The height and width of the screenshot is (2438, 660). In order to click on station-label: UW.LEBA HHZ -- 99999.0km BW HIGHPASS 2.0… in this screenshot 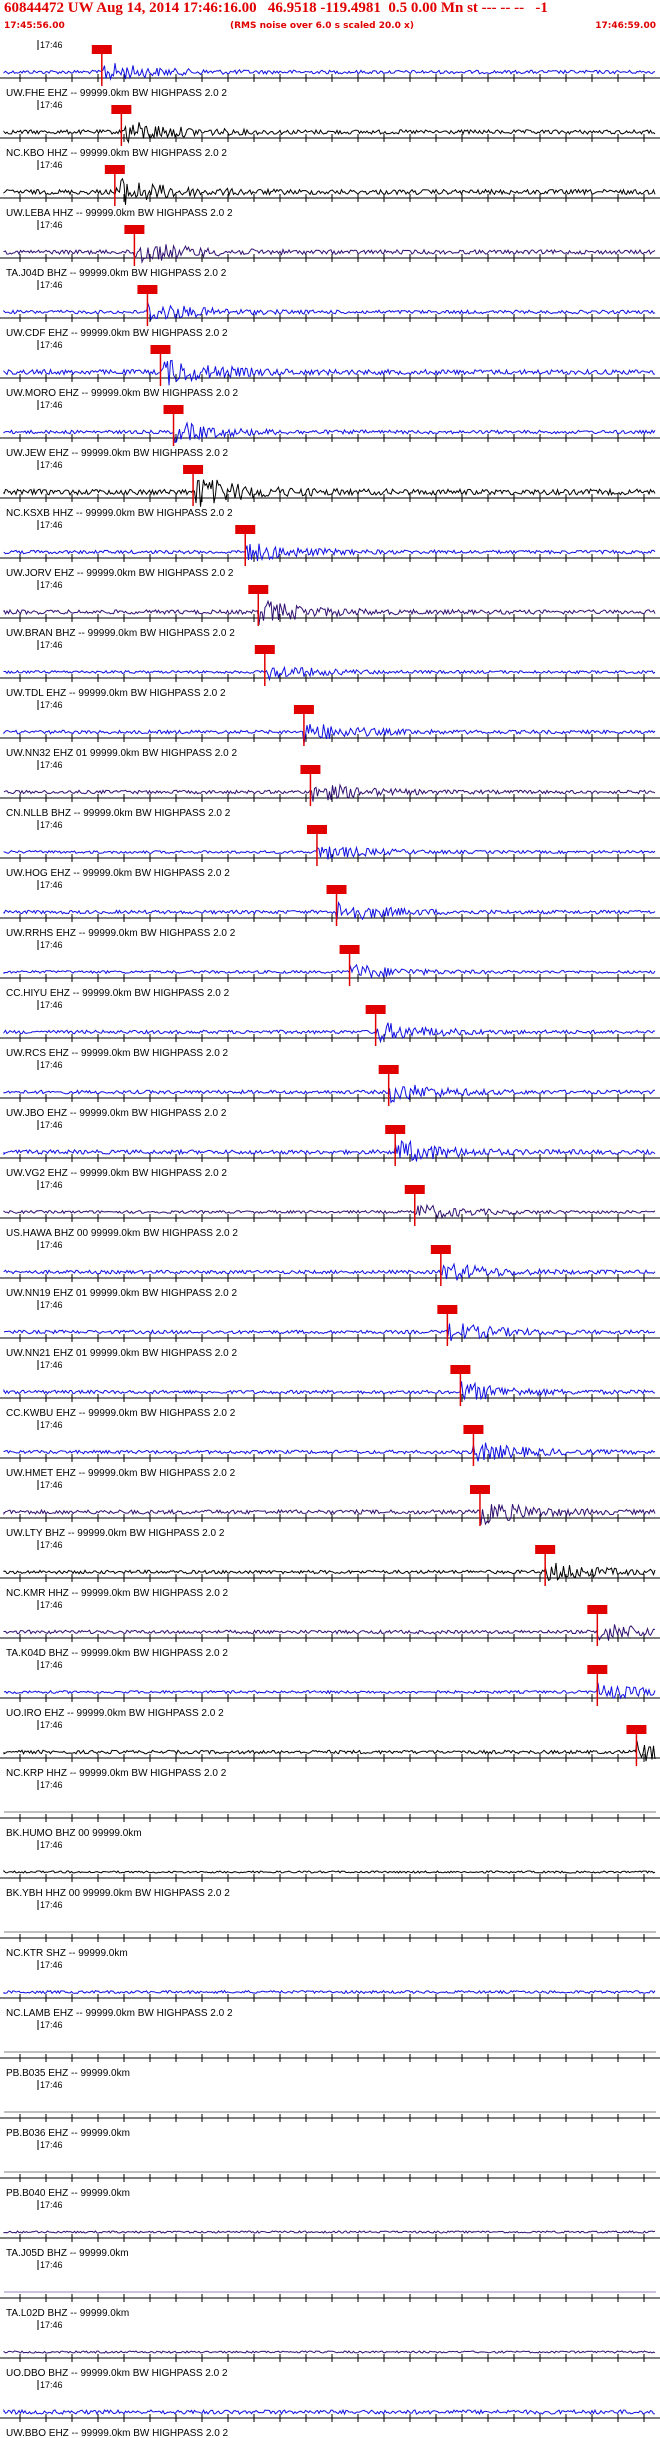, I will do `click(119, 213)`.